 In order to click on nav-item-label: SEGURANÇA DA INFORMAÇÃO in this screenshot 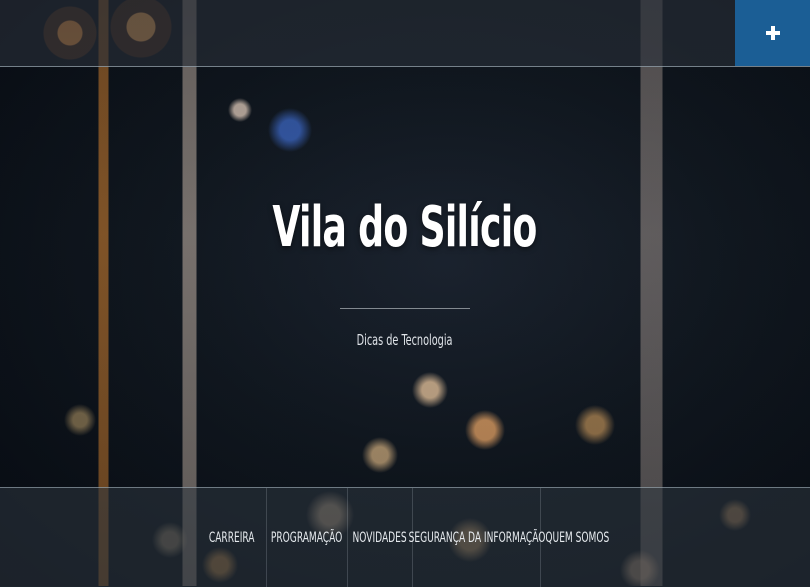, I will do `click(476, 537)`.